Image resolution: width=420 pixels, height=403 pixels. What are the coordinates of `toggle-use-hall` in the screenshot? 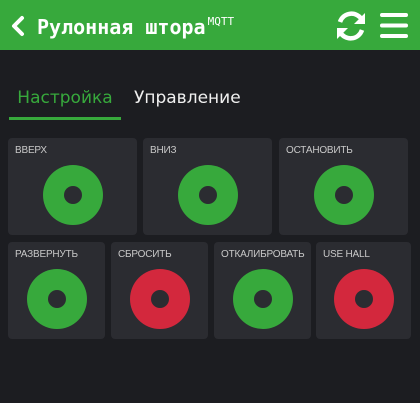 It's located at (364, 299).